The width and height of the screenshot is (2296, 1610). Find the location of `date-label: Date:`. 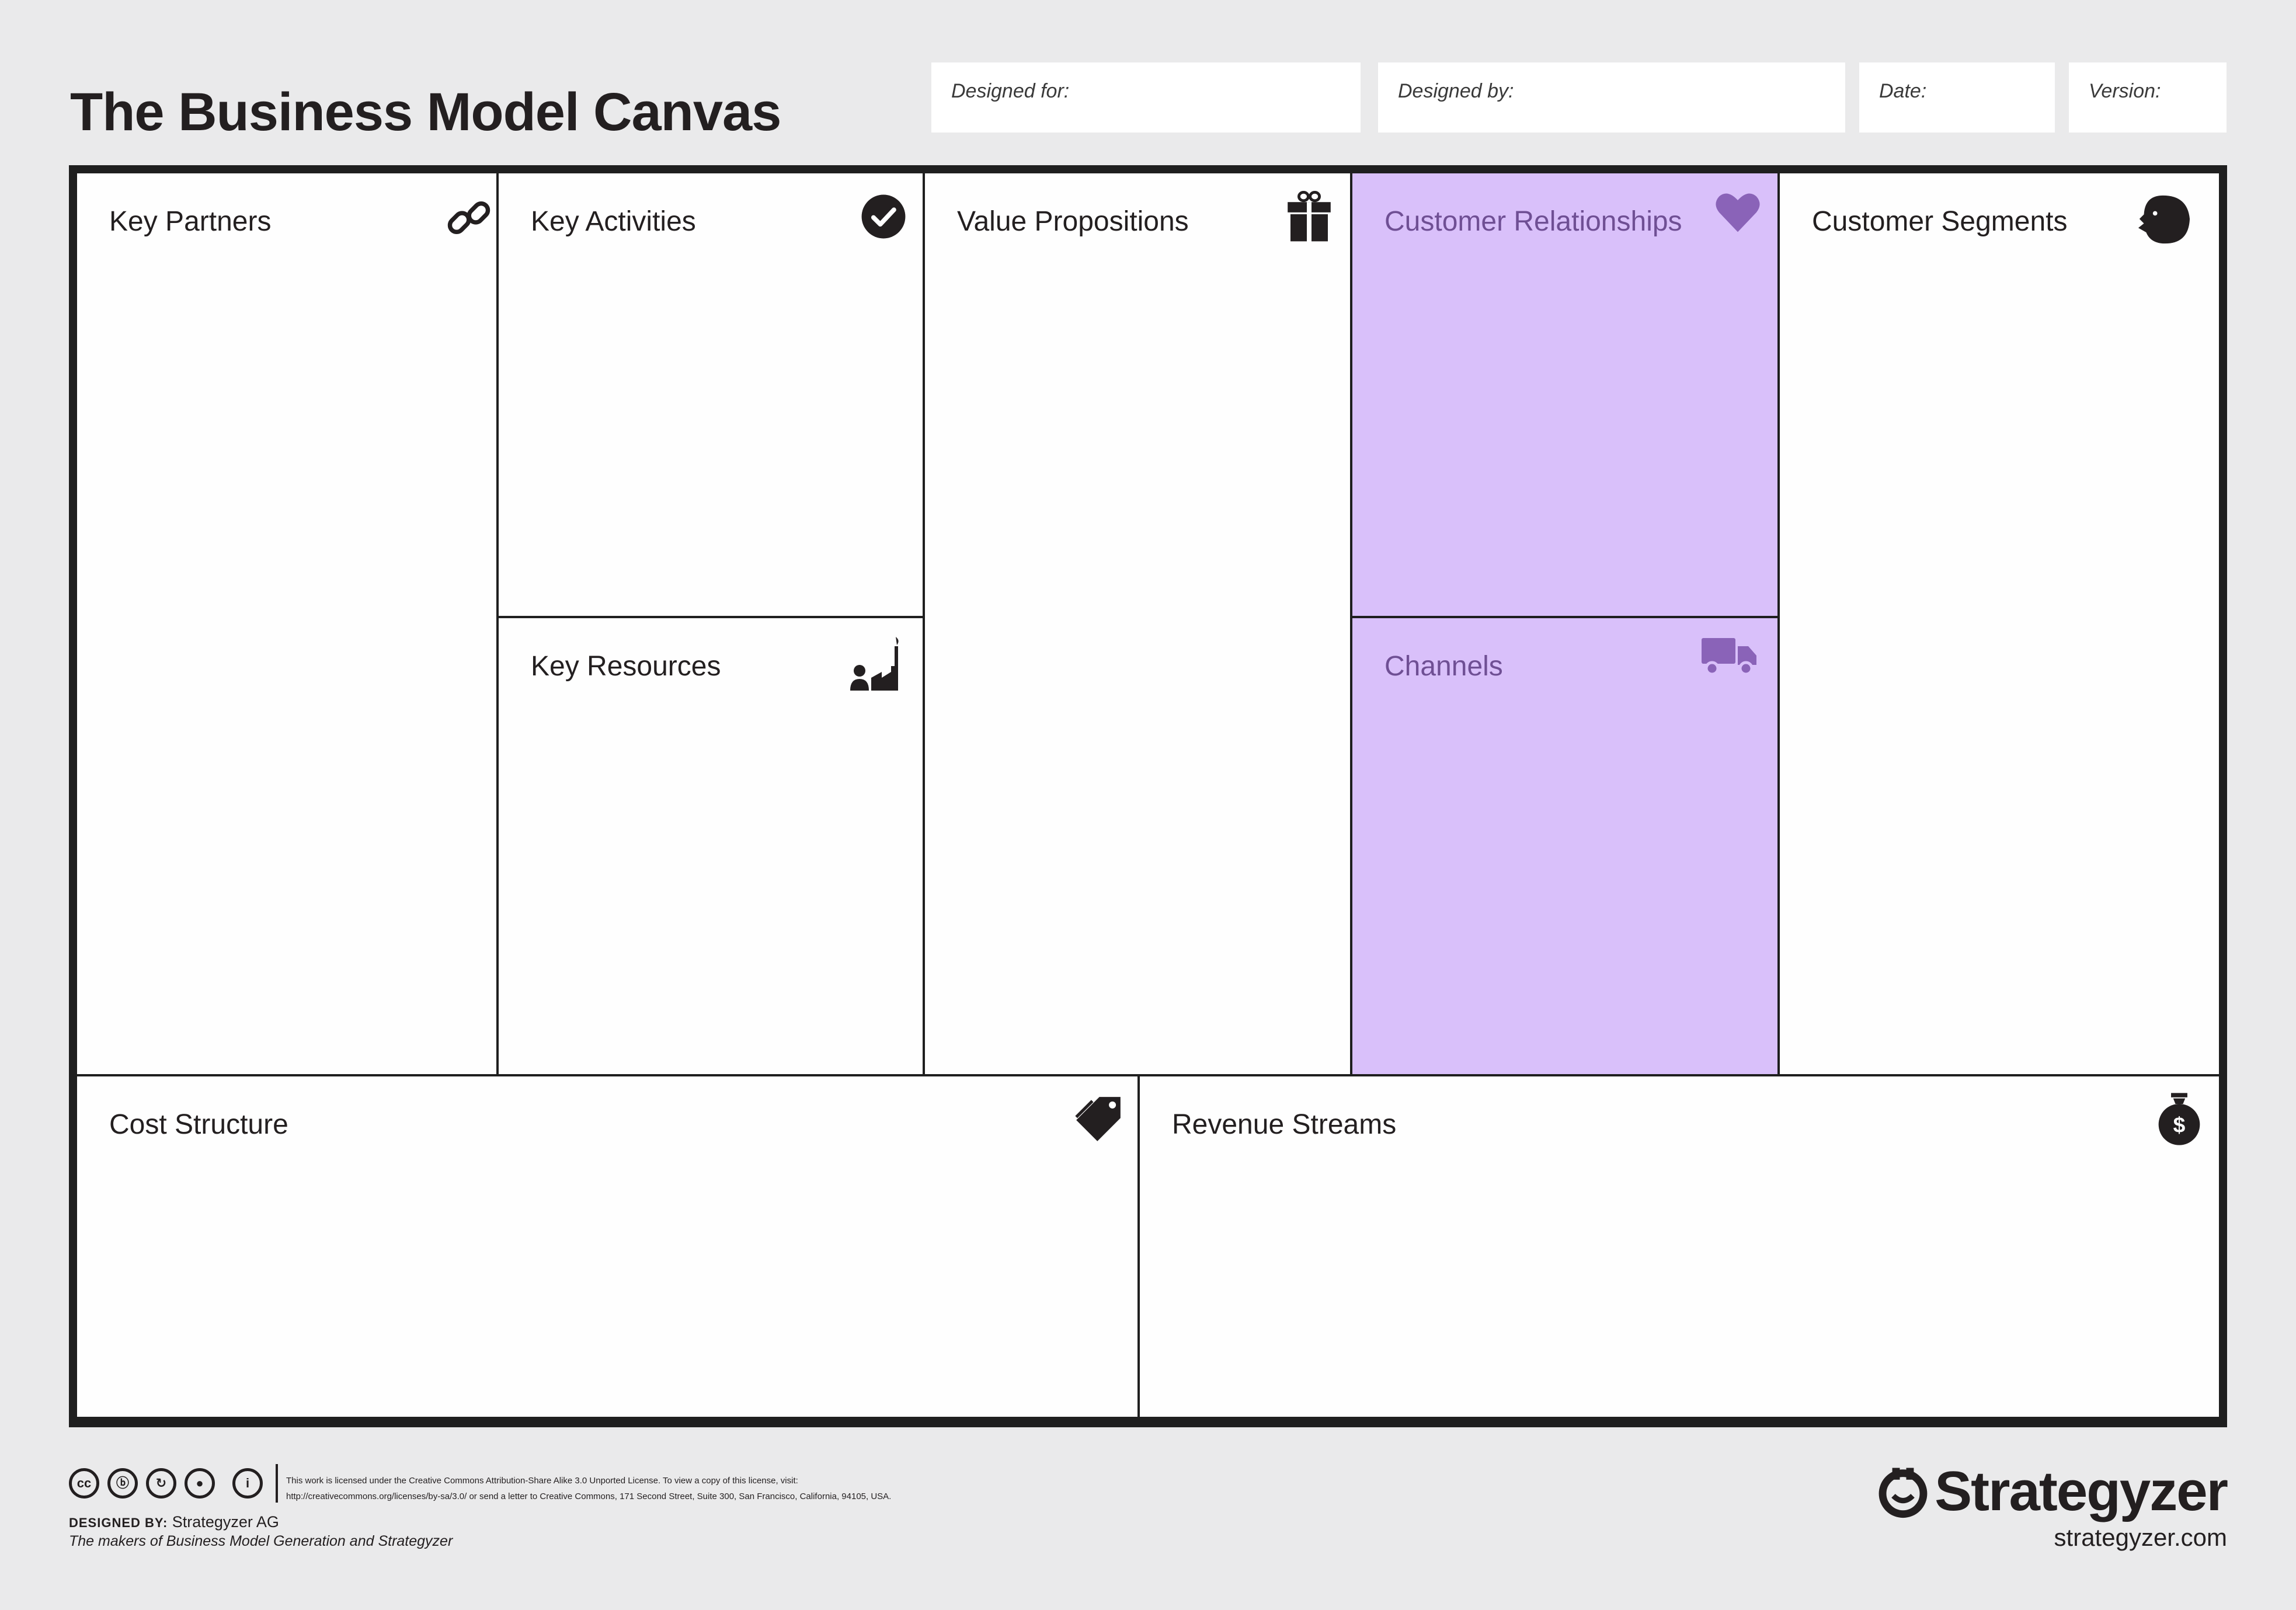

date-label: Date: is located at coordinates (1903, 91).